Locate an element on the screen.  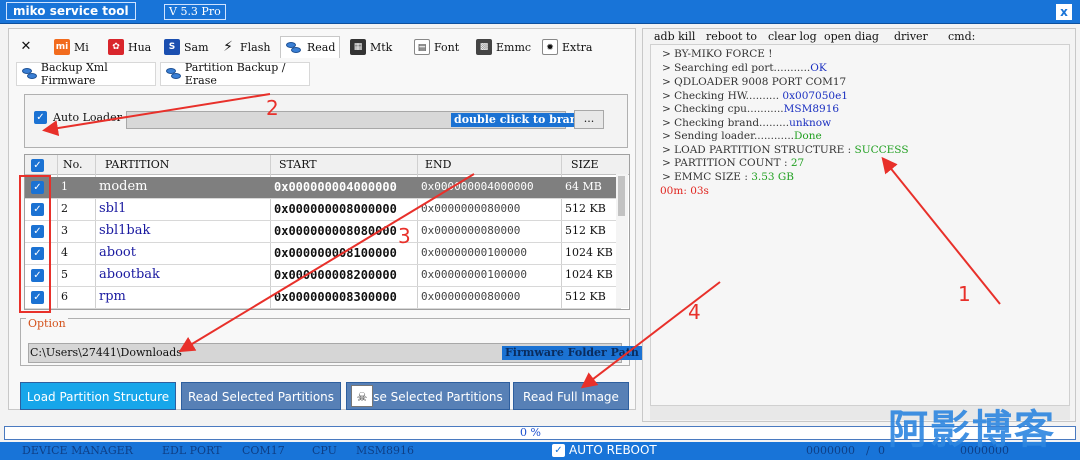
watermark: 阿影博客 is located at coordinates (972, 430).